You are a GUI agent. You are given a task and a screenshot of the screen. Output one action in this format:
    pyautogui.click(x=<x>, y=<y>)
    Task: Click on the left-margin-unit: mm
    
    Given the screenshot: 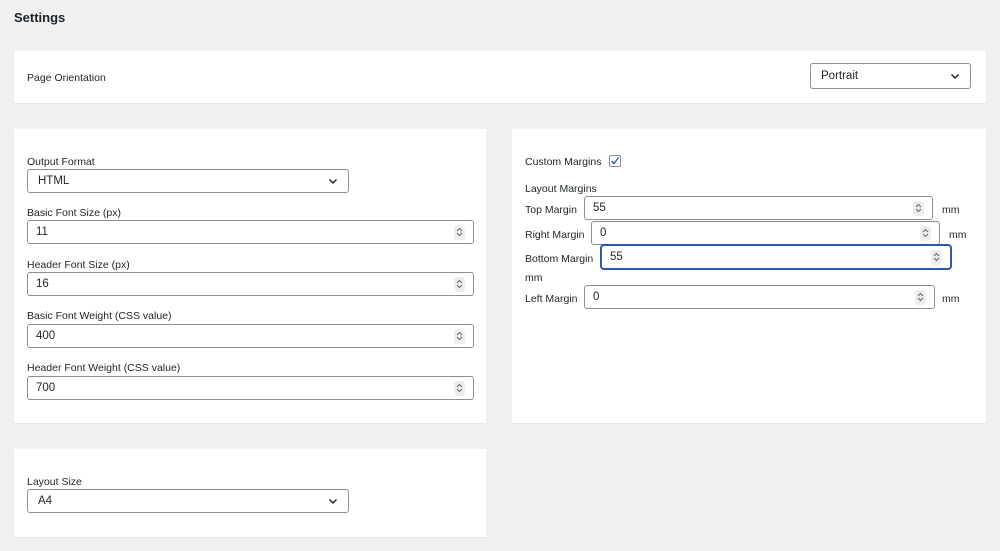 What is the action you would take?
    pyautogui.click(x=951, y=299)
    